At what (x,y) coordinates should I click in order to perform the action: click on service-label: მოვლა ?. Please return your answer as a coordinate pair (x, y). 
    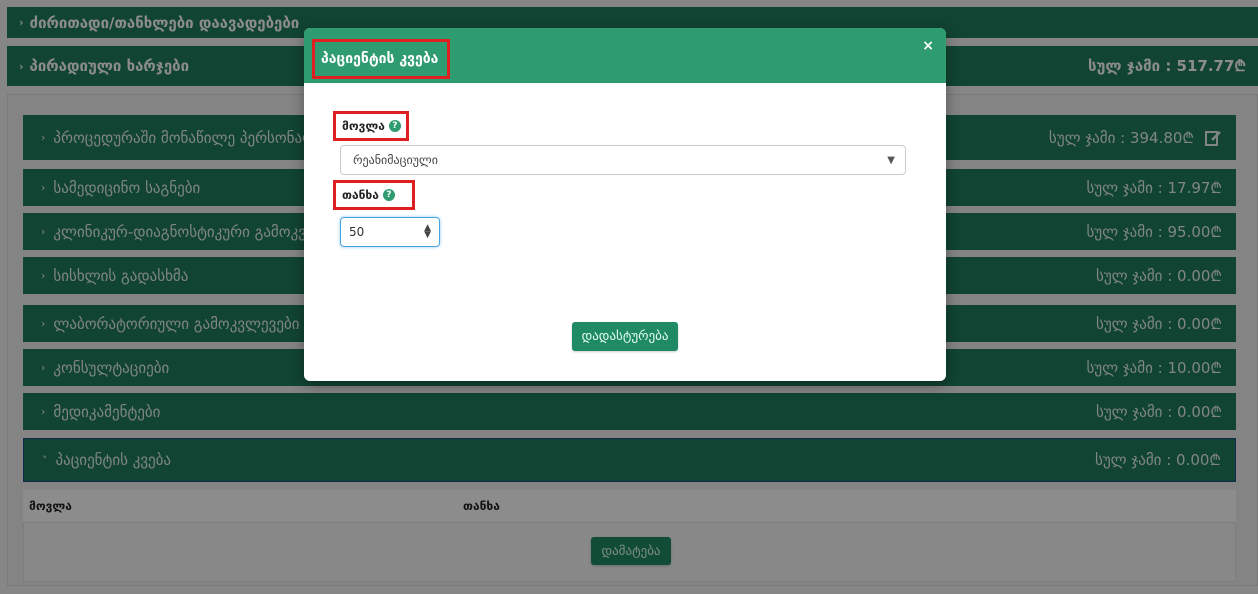
    Looking at the image, I should click on (371, 126).